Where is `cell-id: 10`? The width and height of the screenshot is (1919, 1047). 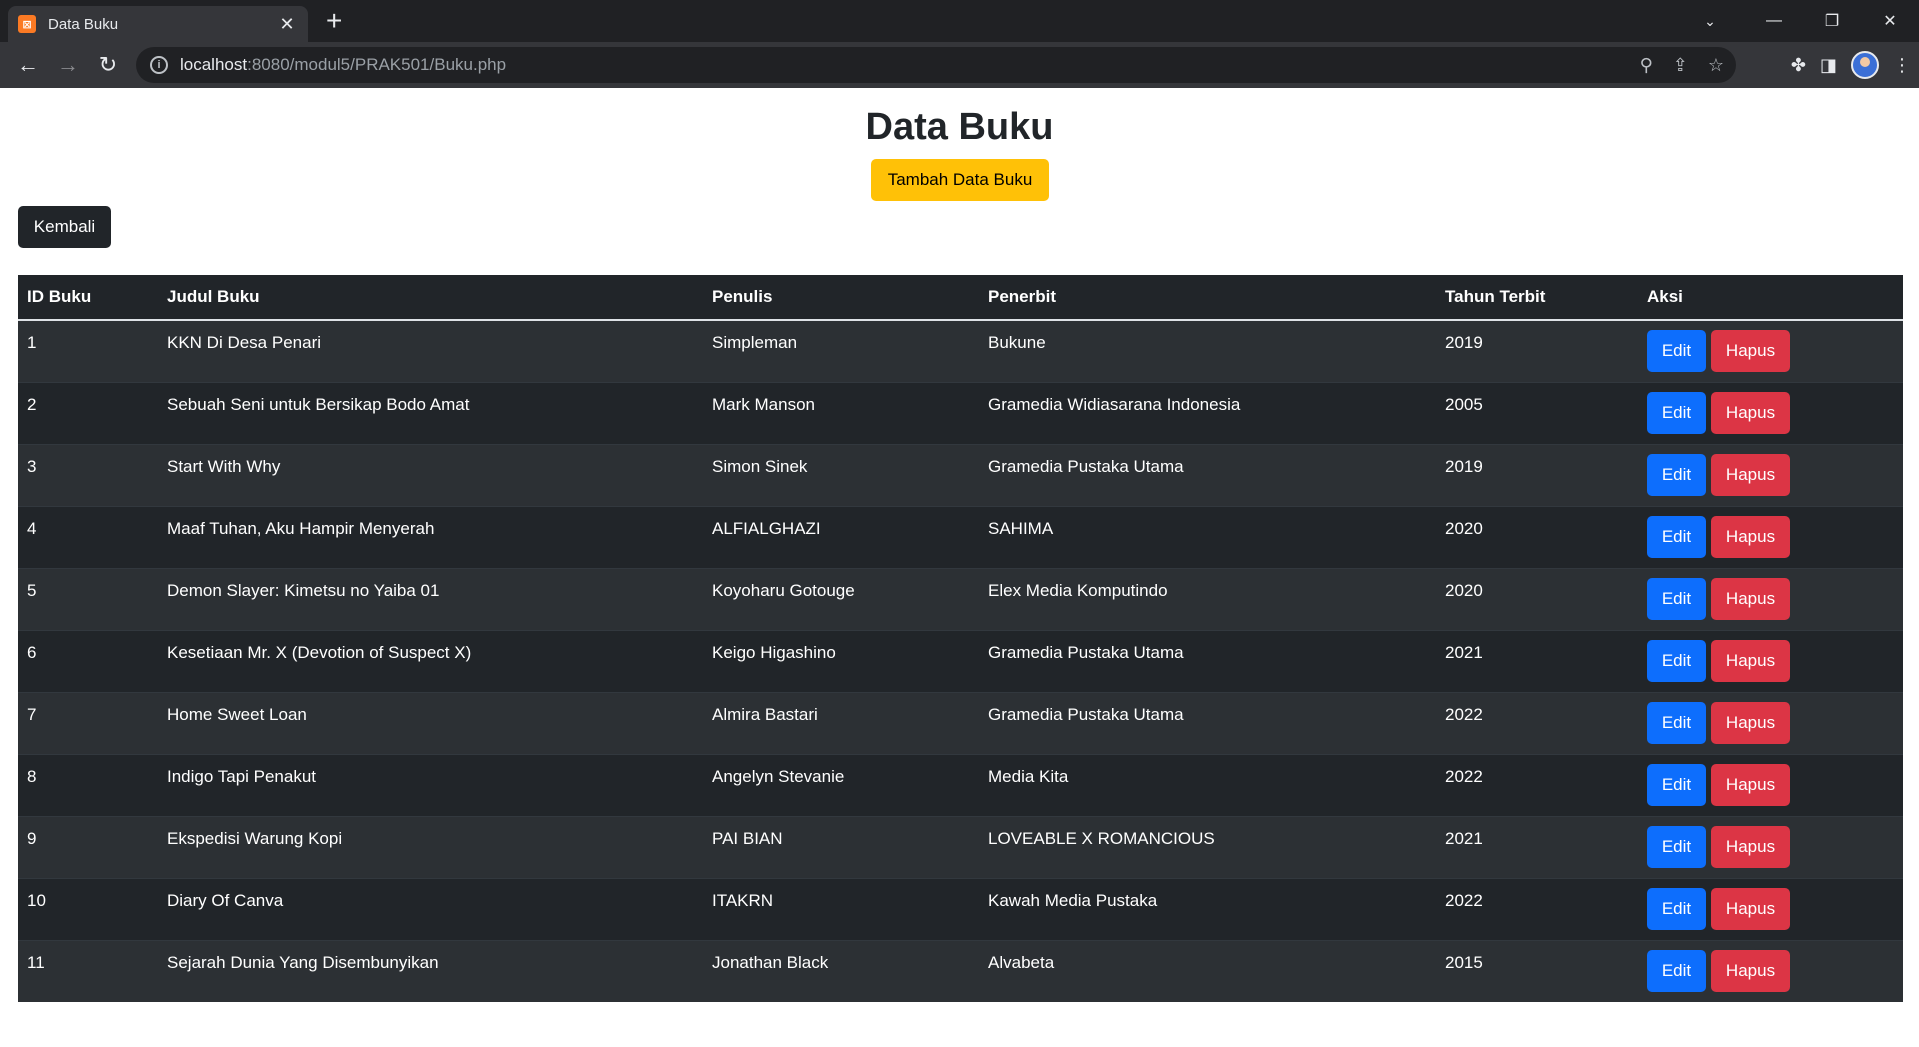
cell-id: 10 is located at coordinates (88, 908).